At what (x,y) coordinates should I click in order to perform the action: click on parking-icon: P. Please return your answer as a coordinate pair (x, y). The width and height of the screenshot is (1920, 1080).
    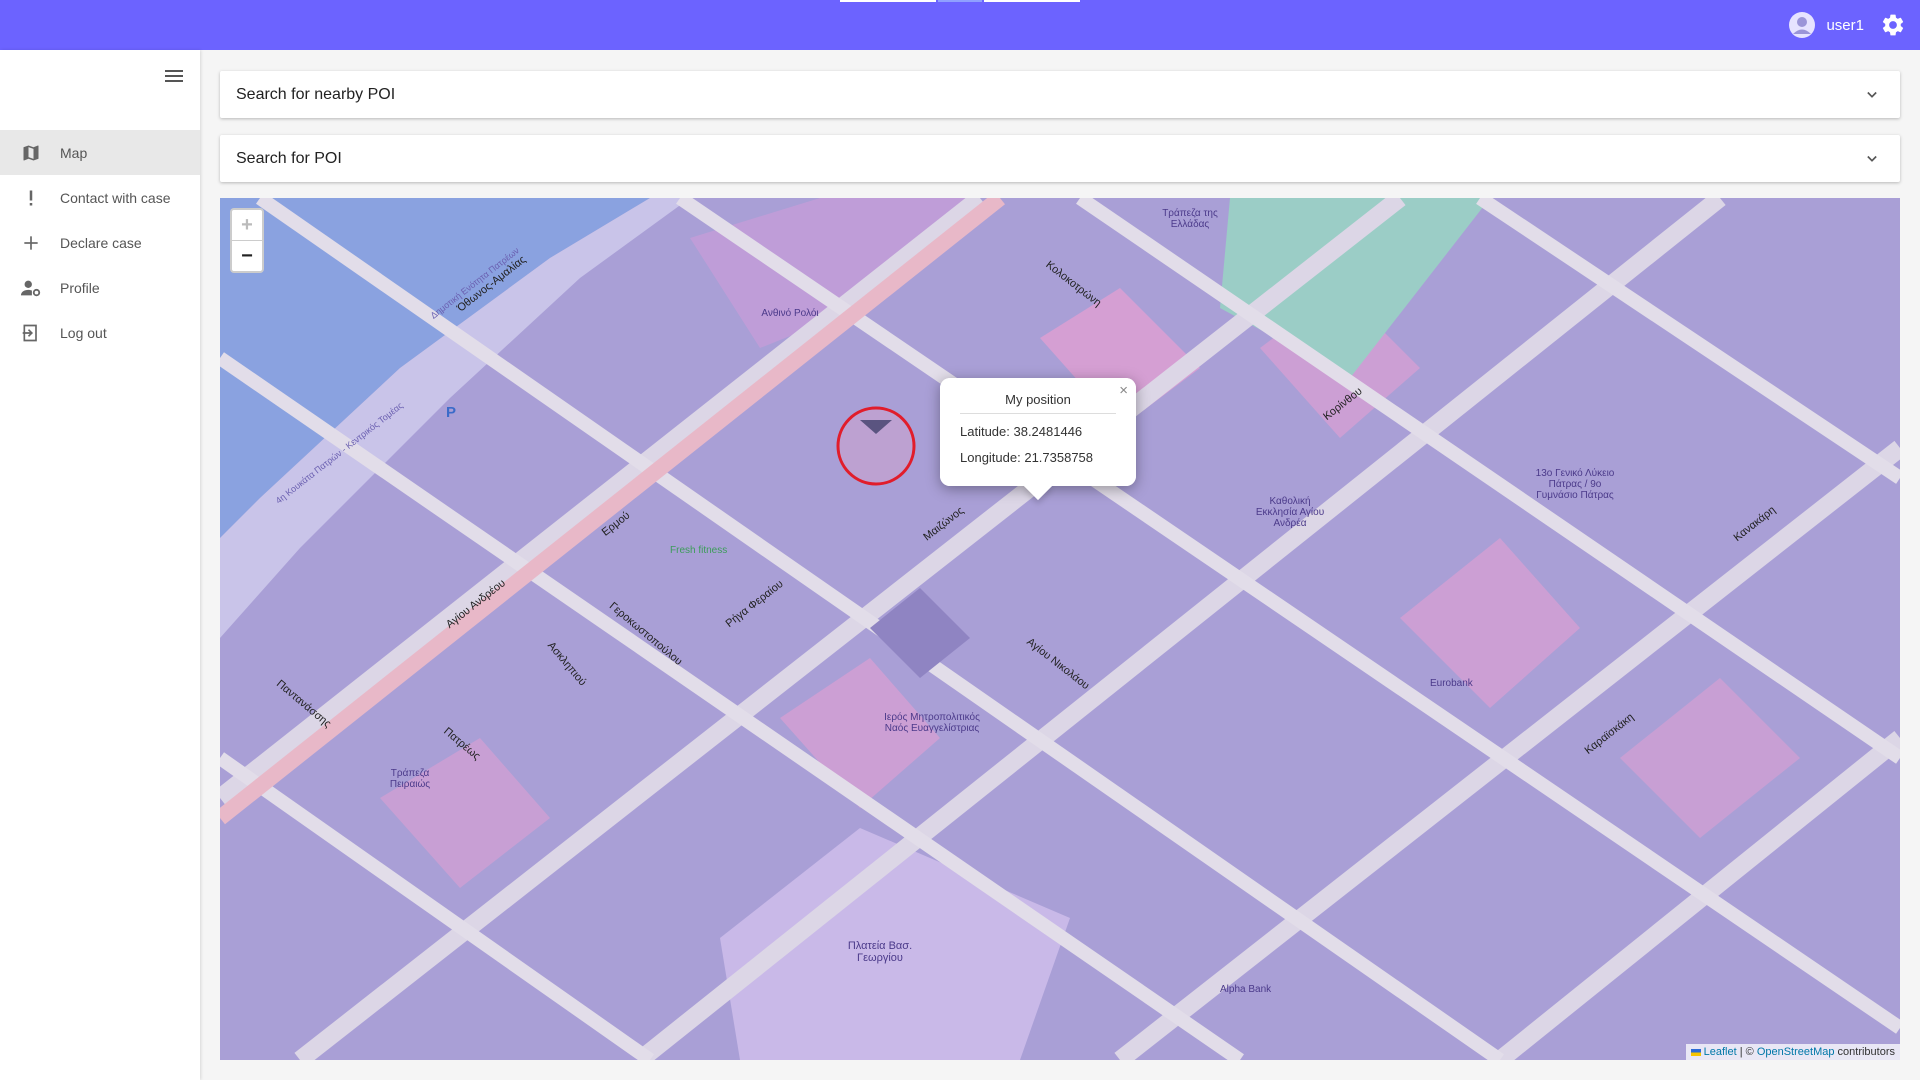
    Looking at the image, I should click on (451, 412).